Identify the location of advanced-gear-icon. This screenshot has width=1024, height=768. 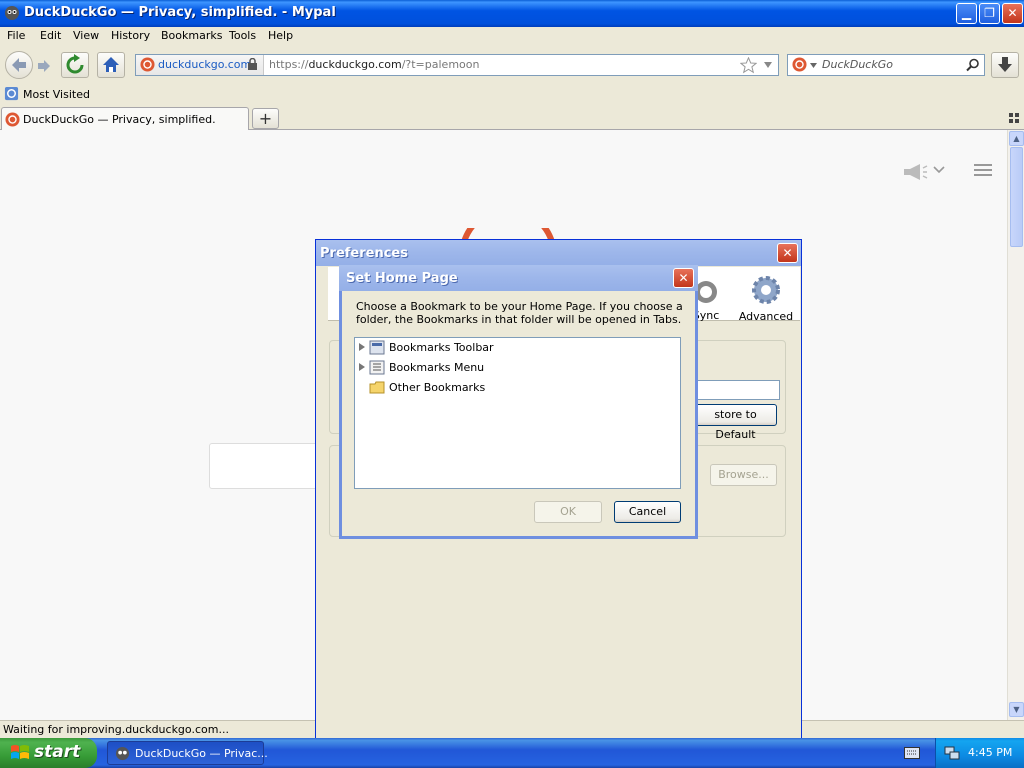
(766, 290).